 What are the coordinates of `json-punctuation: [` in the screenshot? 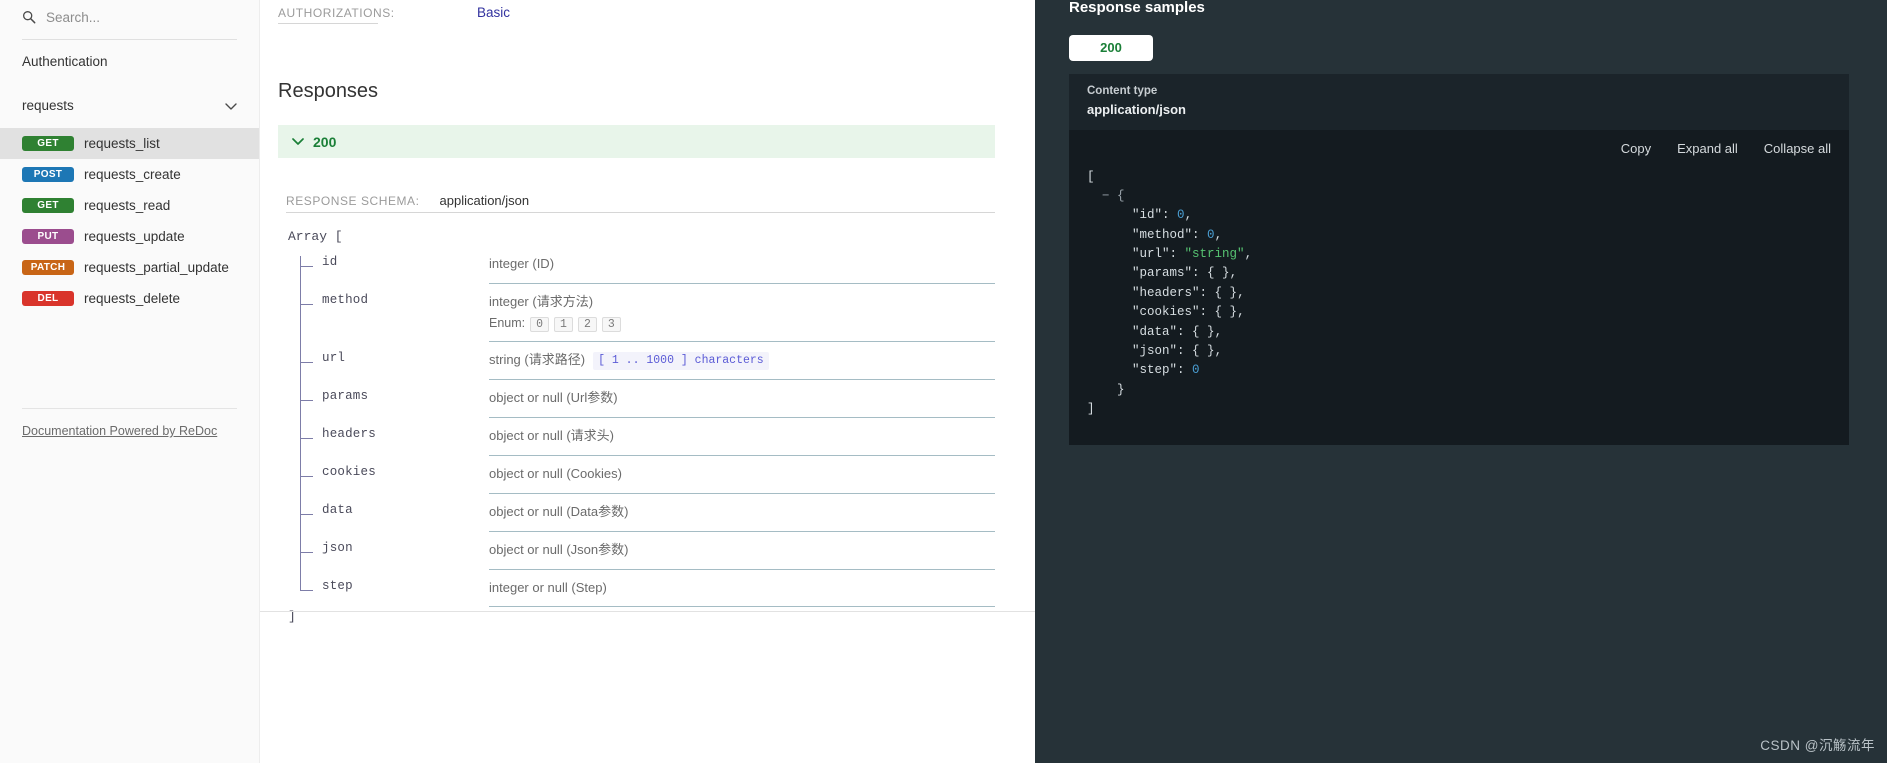 It's located at (1091, 176).